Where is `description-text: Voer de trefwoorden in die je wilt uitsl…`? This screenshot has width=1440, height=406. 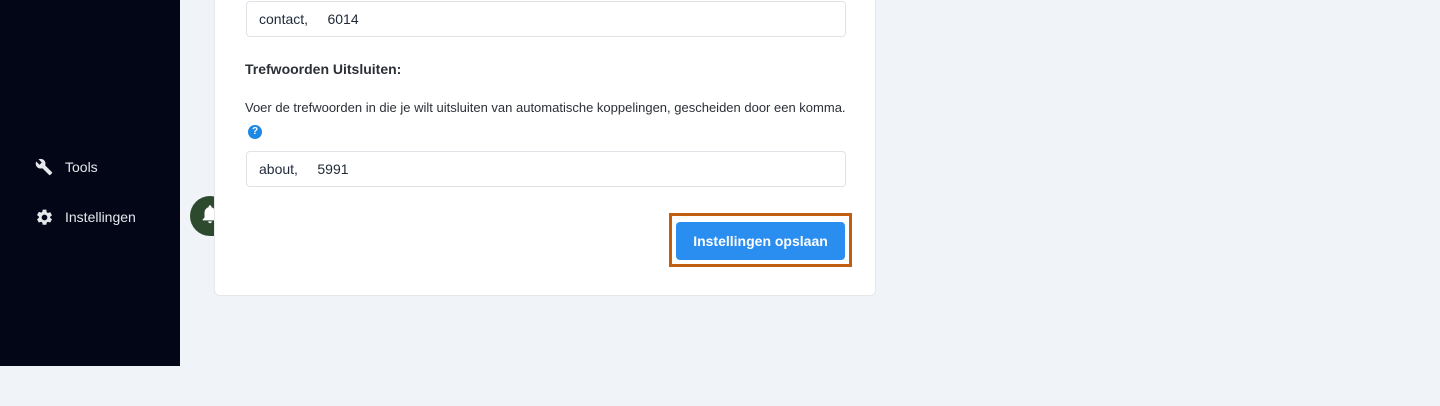 description-text: Voer de trefwoorden in die je wilt uitsl… is located at coordinates (545, 107).